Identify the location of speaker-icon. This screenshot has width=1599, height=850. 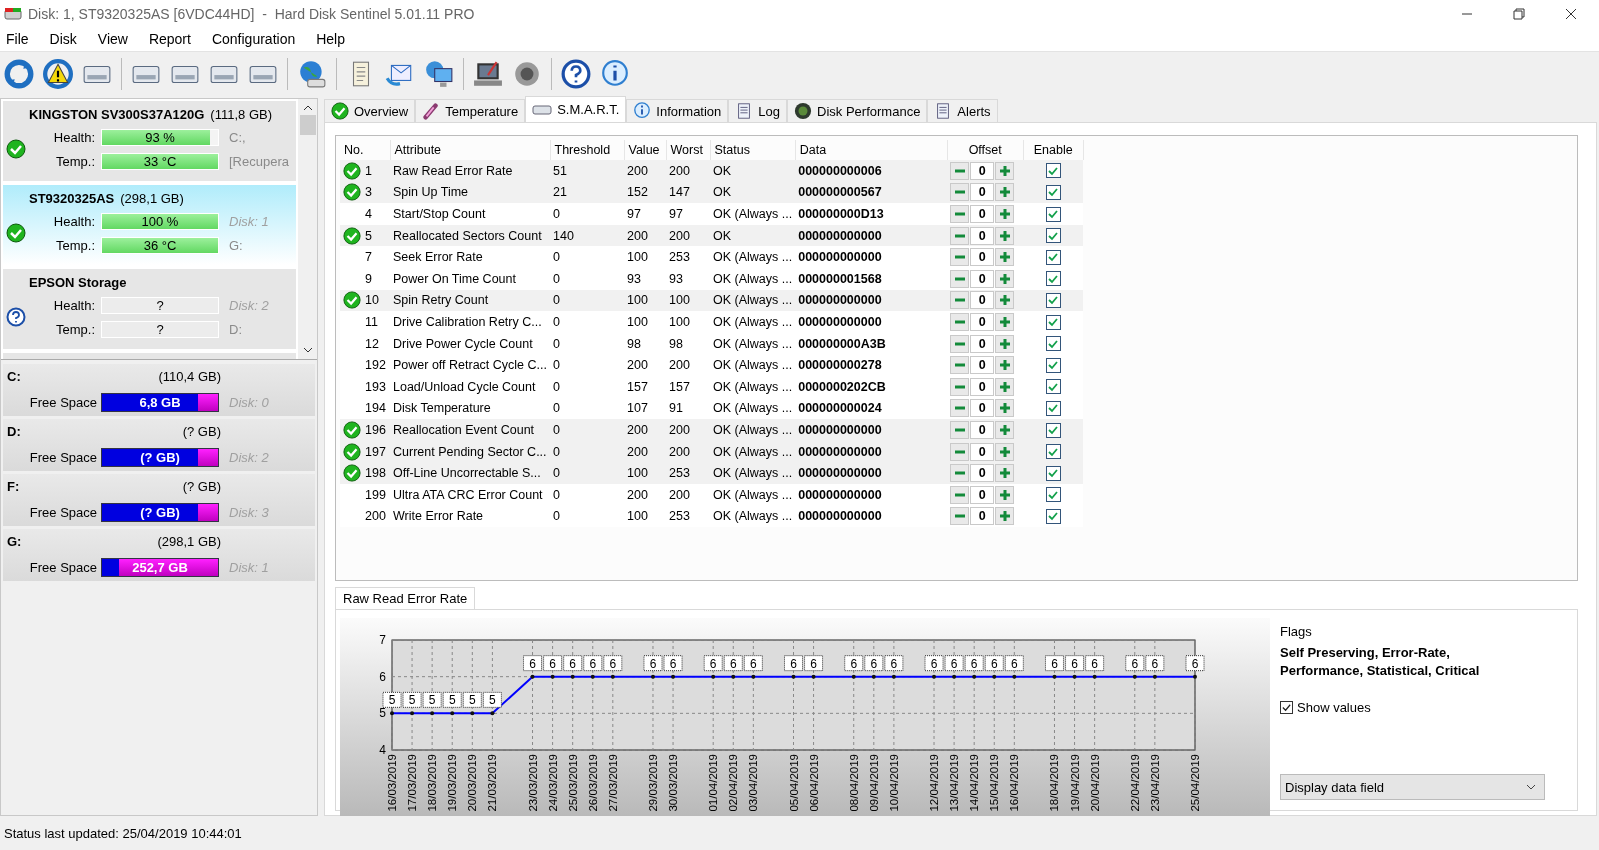
(527, 74).